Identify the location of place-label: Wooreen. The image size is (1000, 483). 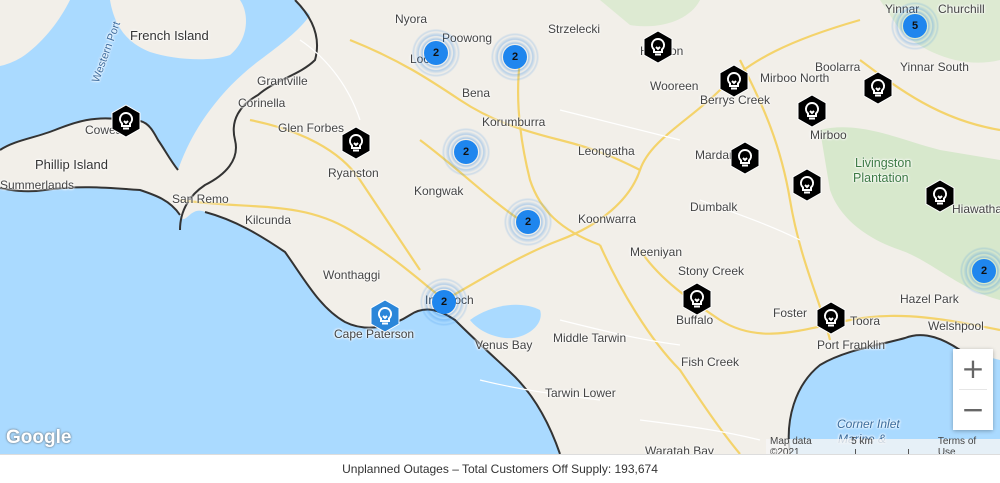
(674, 86).